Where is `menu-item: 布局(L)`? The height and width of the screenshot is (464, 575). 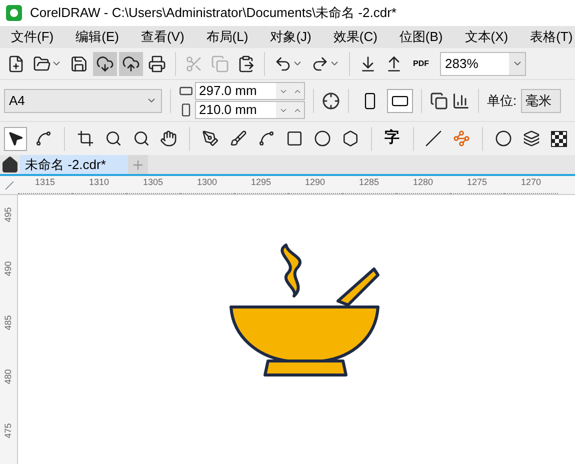
menu-item: 布局(L) is located at coordinates (227, 37).